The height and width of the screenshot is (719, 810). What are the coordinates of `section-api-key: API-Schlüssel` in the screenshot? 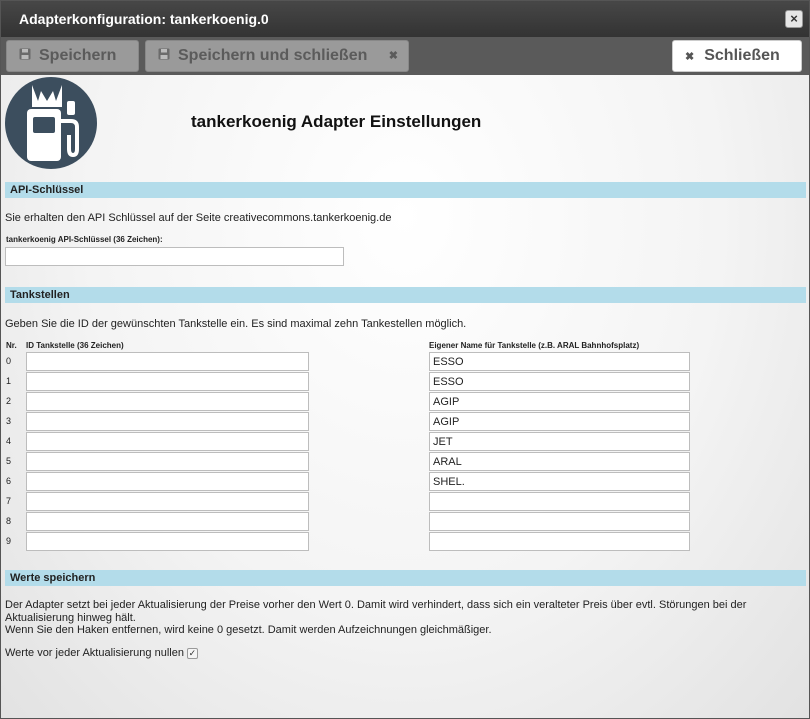 It's located at (405, 190).